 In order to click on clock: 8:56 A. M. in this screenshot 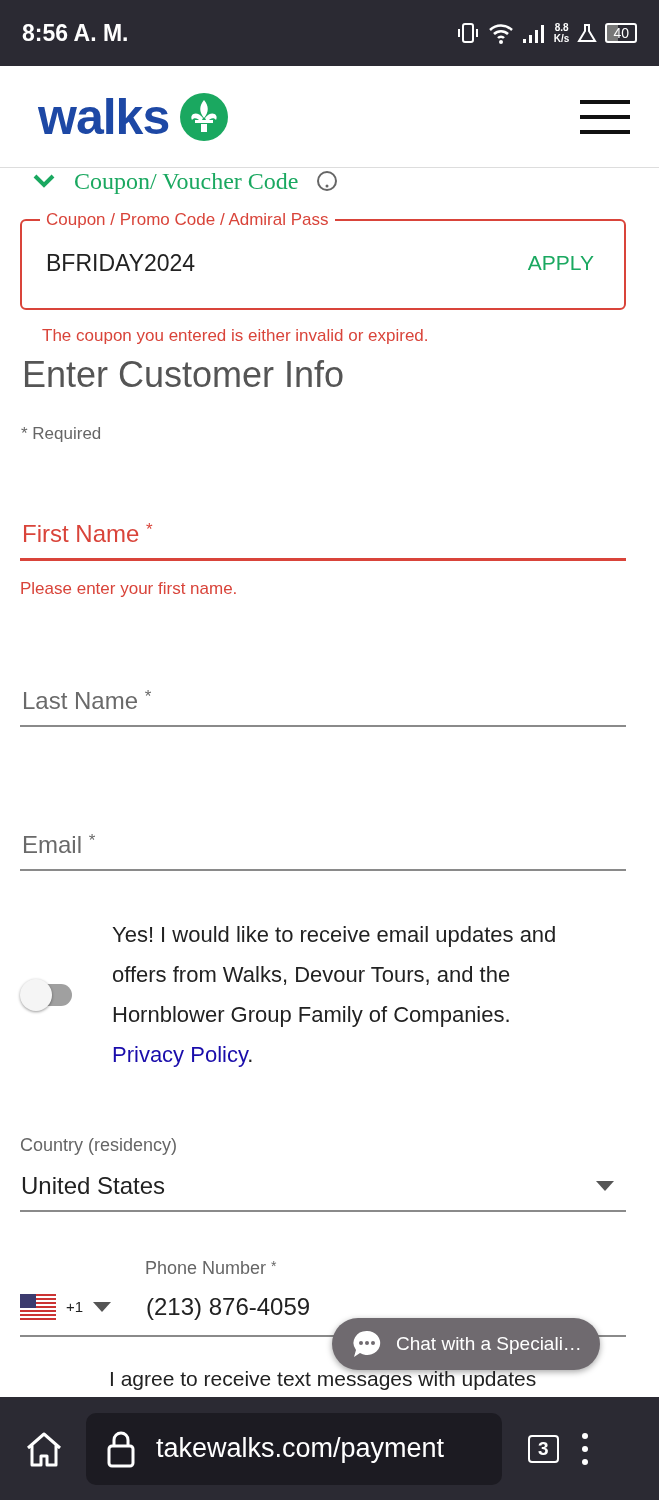, I will do `click(76, 33)`.